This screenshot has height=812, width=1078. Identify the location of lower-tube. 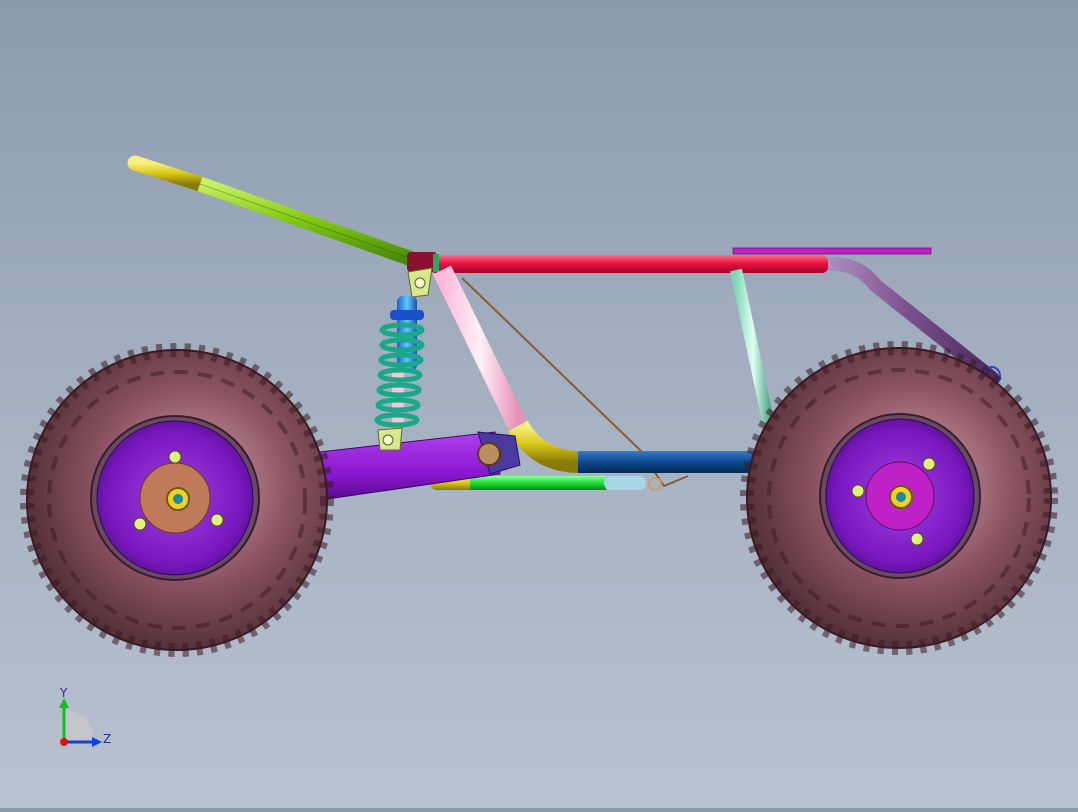
(669, 462).